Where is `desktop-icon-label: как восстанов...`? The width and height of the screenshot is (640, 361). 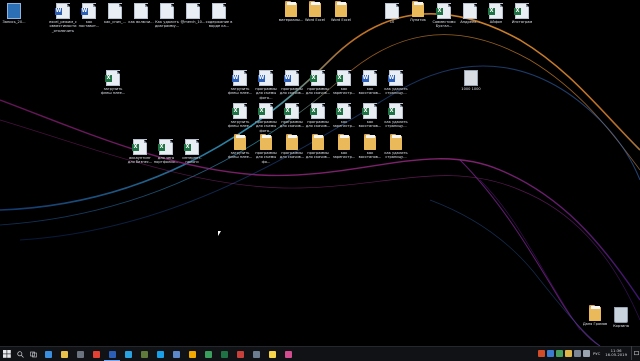
desktop-icon-label: как восстанов... is located at coordinates (370, 155).